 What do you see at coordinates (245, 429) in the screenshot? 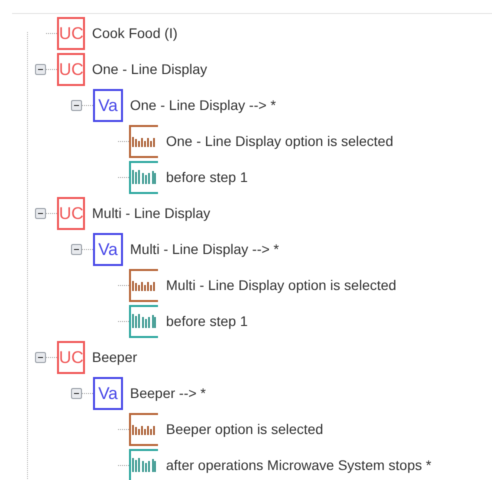
I see `node-label: Beeper option is selected` at bounding box center [245, 429].